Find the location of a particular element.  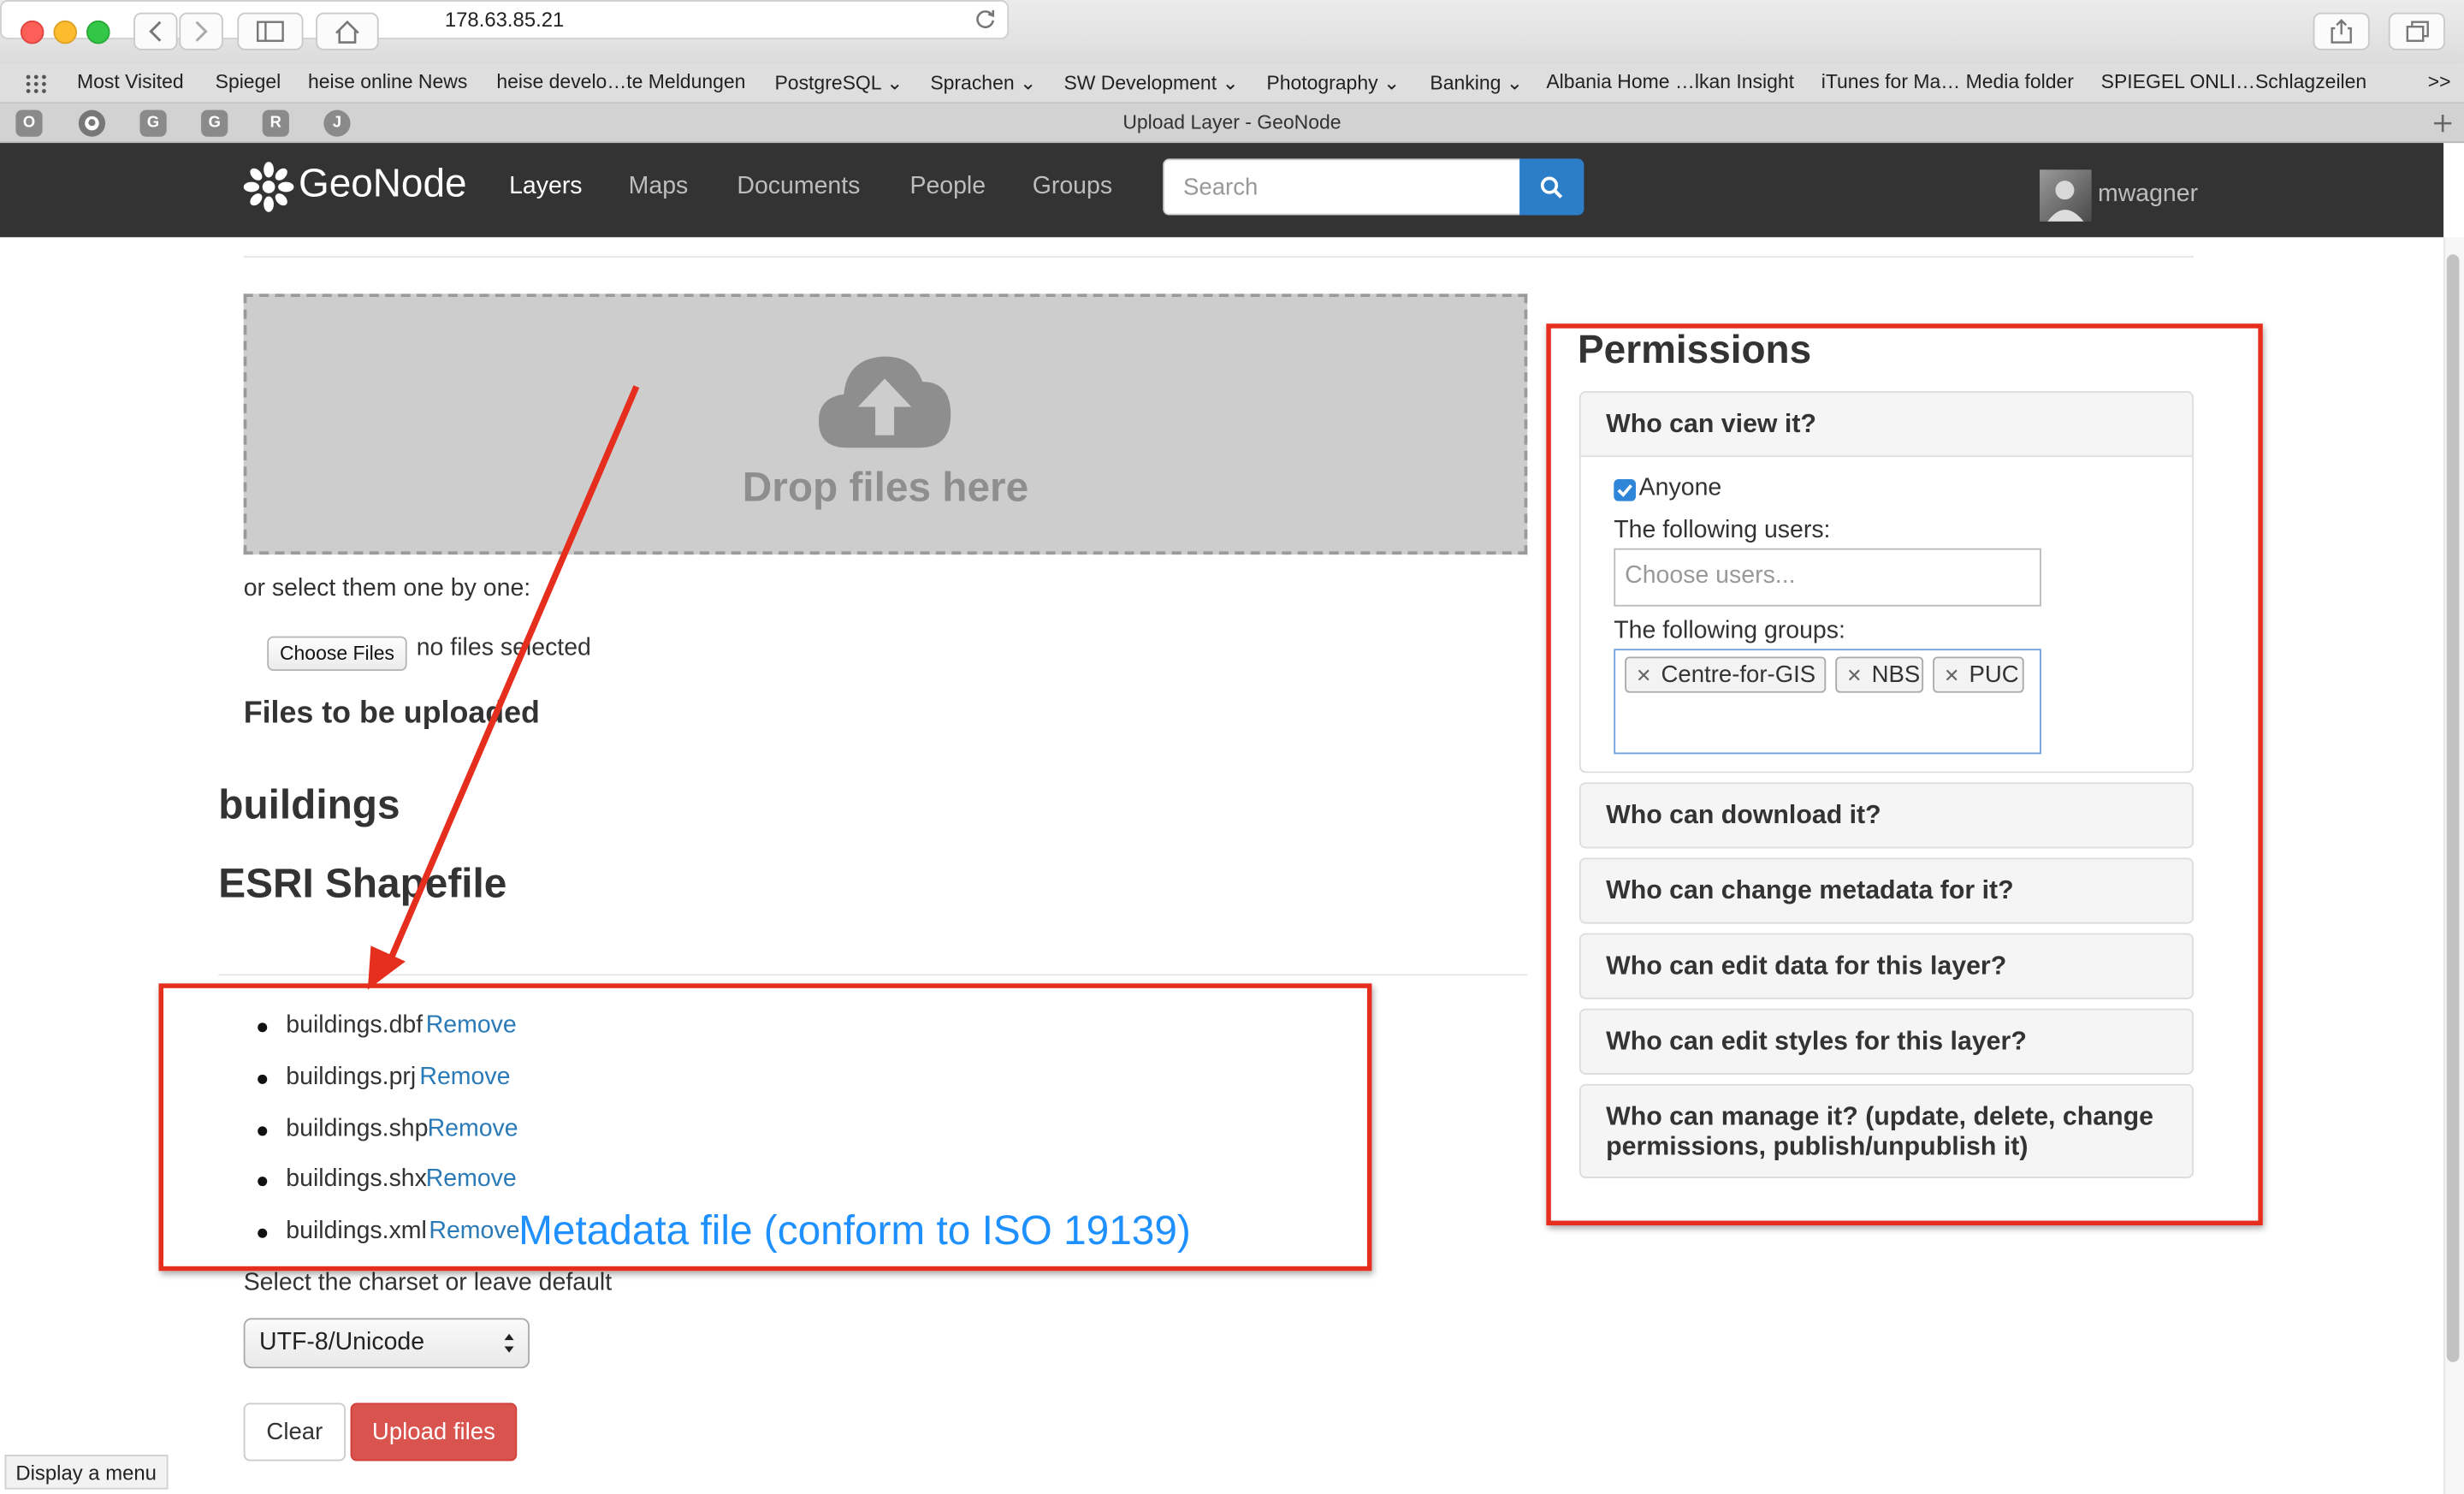

status-tooltip: Display a menu is located at coordinates (86, 1472).